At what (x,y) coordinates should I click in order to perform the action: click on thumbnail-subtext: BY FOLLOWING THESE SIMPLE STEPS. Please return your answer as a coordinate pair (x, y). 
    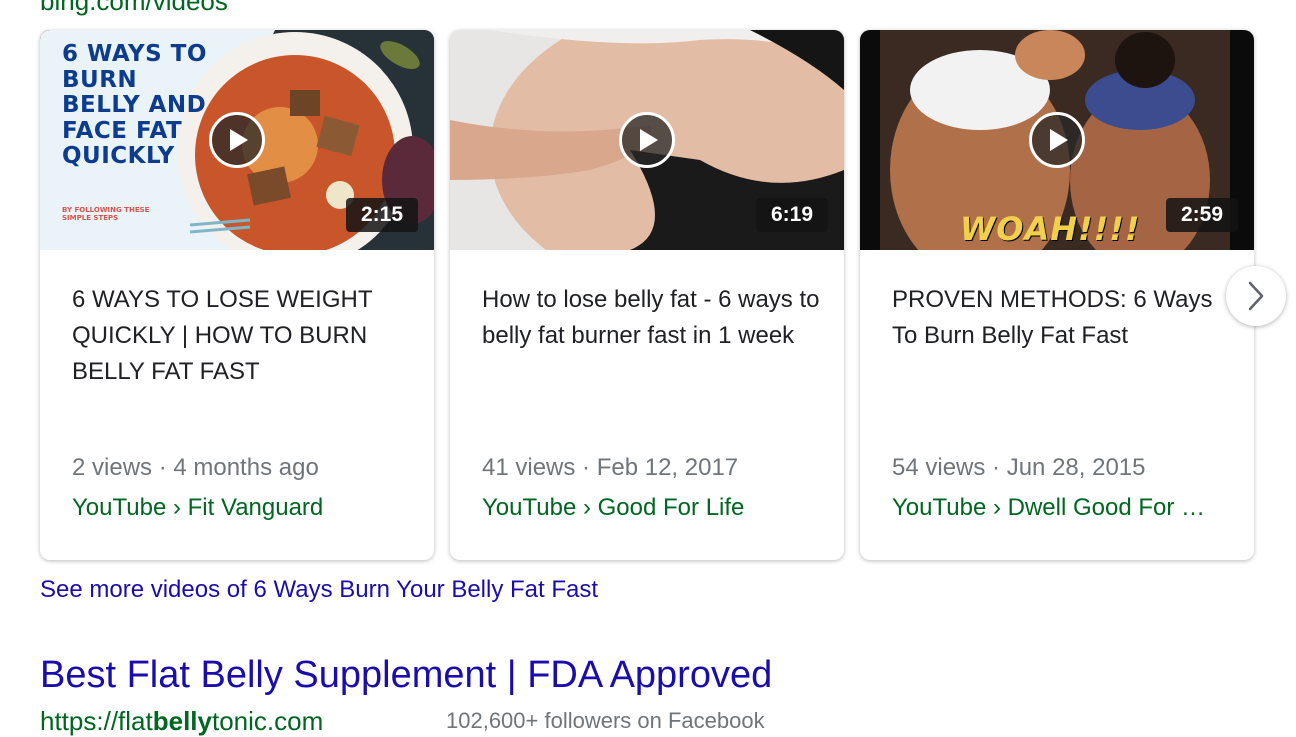
    Looking at the image, I should click on (106, 214).